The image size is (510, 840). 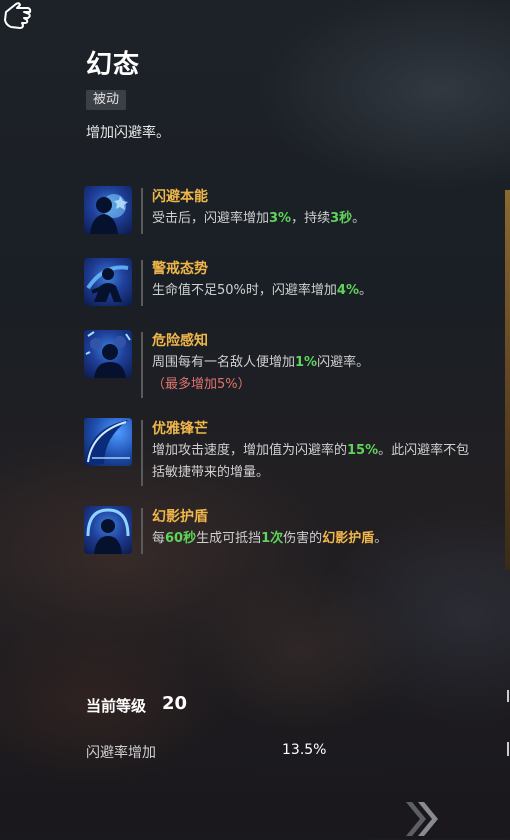 I want to click on passive-item: 幻影护盾 每60秒生成可抵挡1次伤害的幻影护盾。, so click(x=289, y=531).